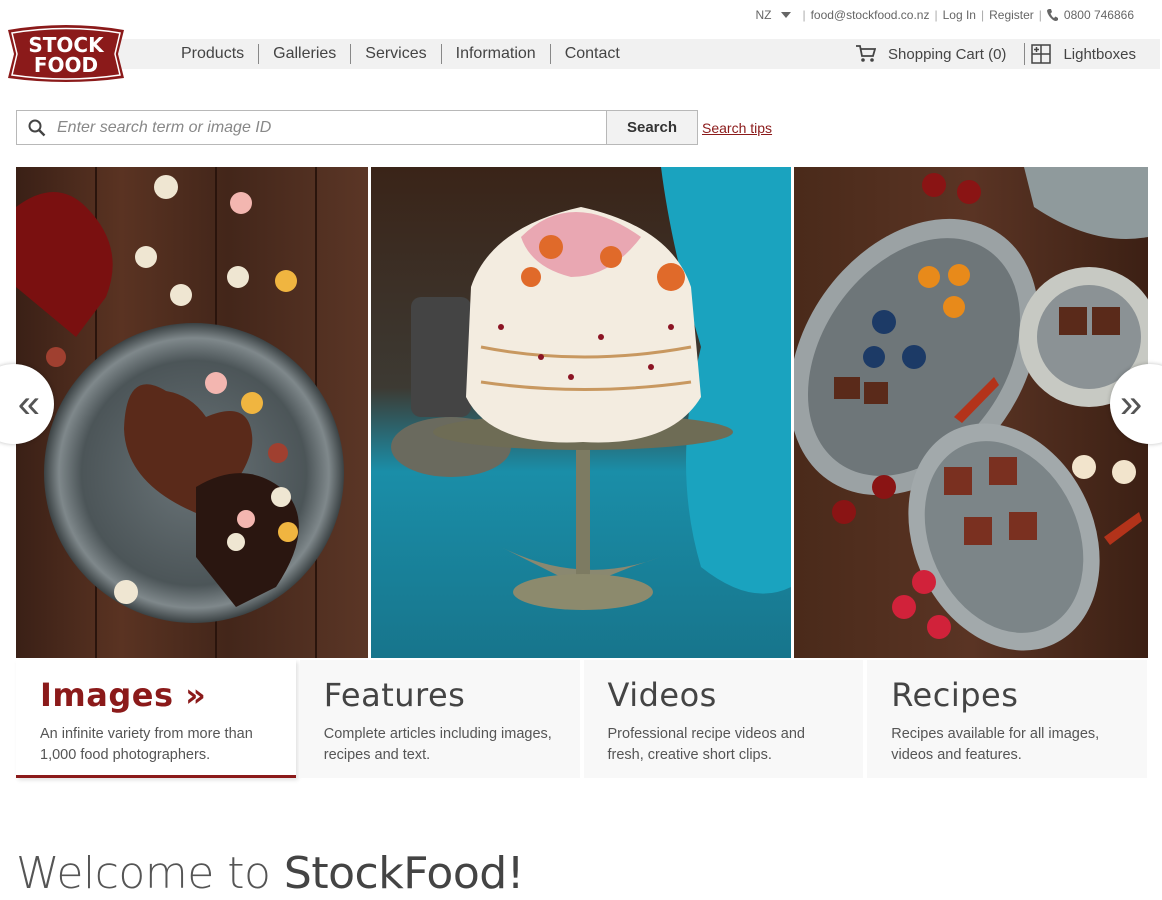  What do you see at coordinates (1025, 54) in the screenshot?
I see `divider` at bounding box center [1025, 54].